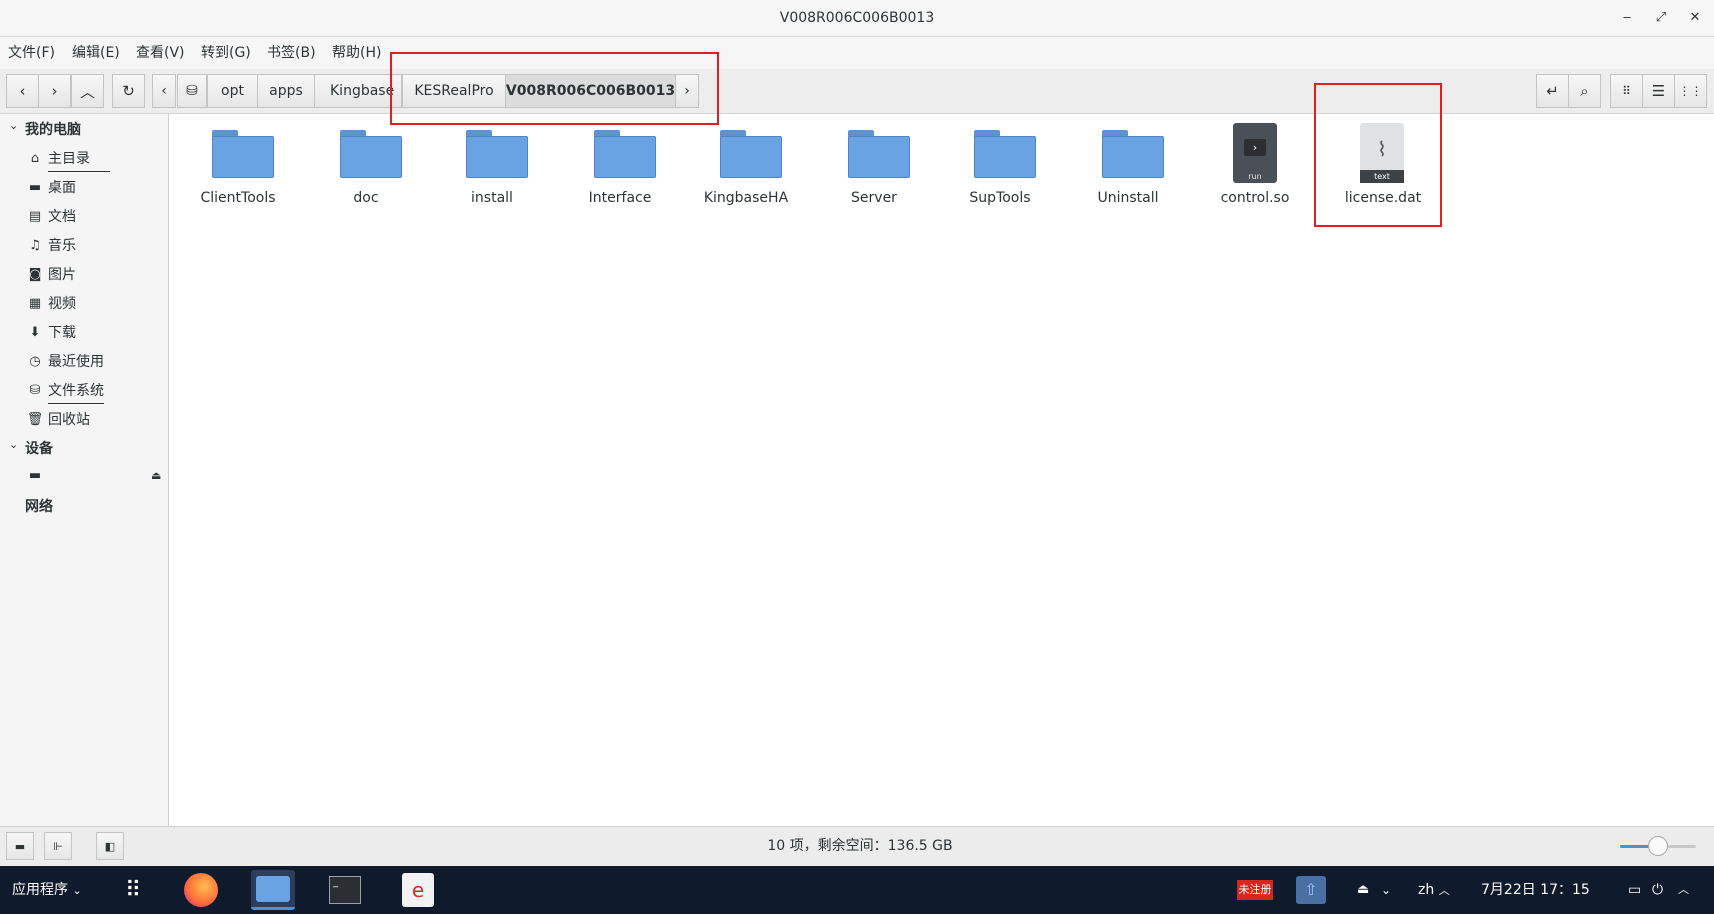 This screenshot has width=1714, height=915. I want to click on reload-icon: ↻, so click(128, 91).